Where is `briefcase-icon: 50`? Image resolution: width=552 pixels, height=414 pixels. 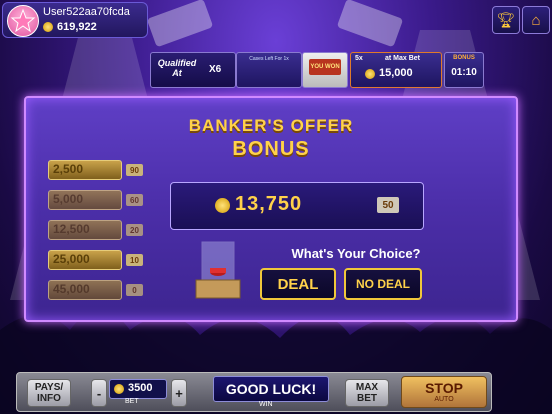 briefcase-icon: 50 is located at coordinates (388, 205).